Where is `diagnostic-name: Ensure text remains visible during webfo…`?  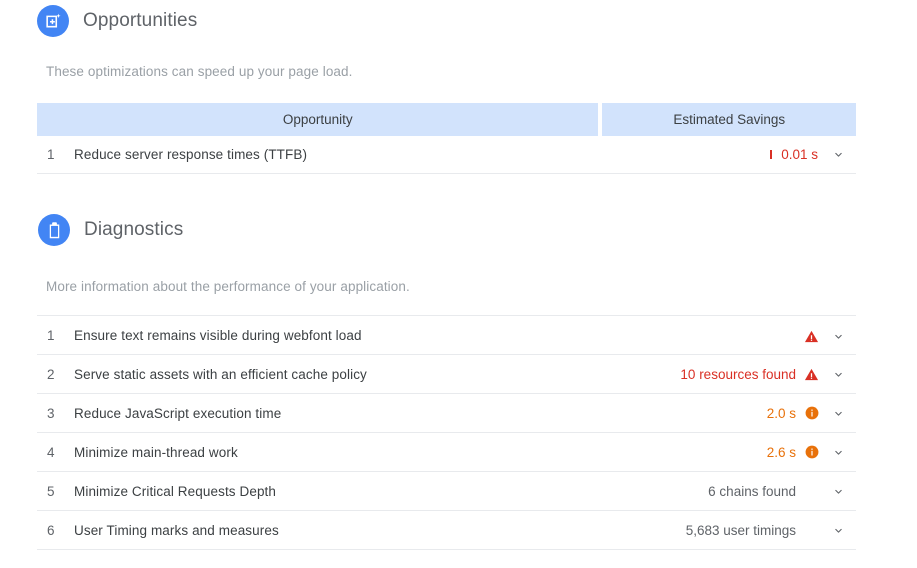 diagnostic-name: Ensure text remains visible during webfo… is located at coordinates (318, 335).